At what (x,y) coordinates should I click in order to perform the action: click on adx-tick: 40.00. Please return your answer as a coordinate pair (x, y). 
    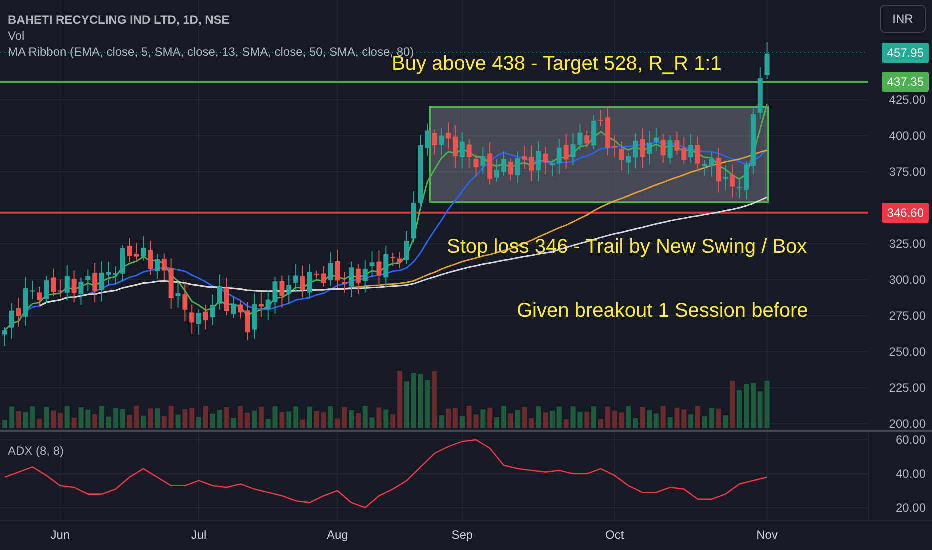
    Looking at the image, I should click on (911, 474).